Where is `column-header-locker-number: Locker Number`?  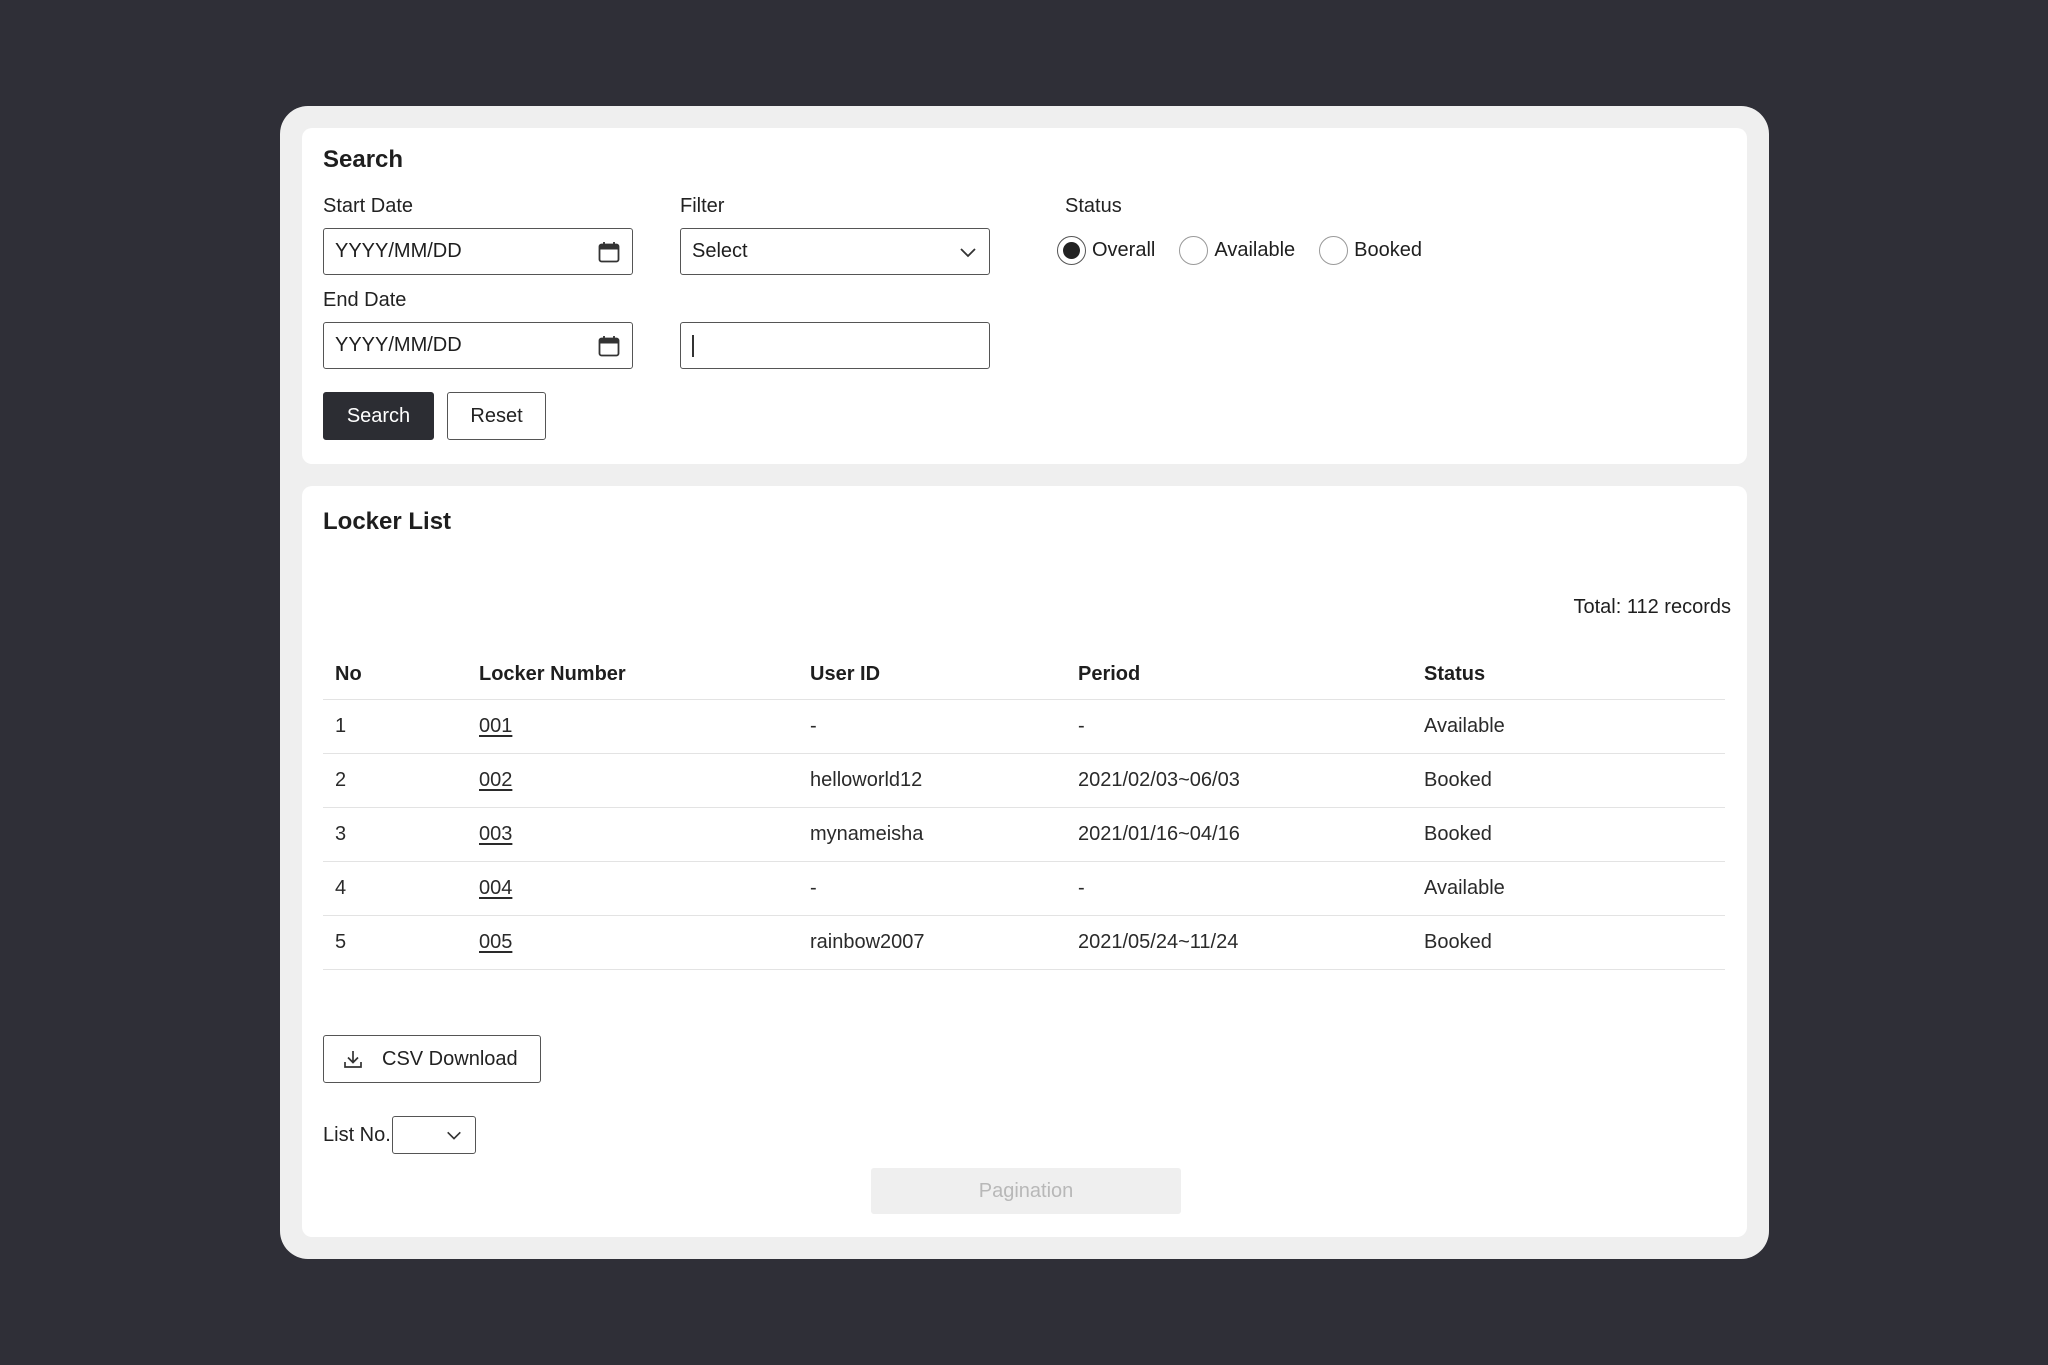 column-header-locker-number: Locker Number is located at coordinates (644, 673).